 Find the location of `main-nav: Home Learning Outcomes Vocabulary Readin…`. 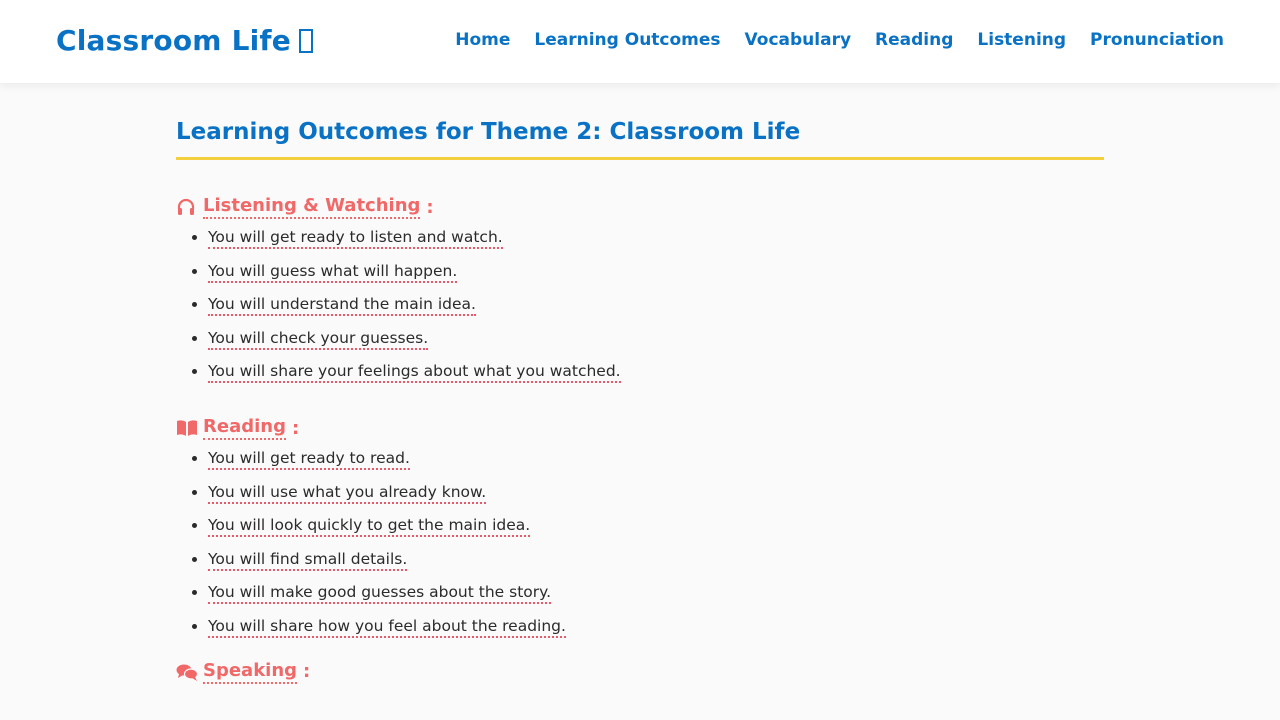

main-nav: Home Learning Outcomes Vocabulary Readin… is located at coordinates (839, 40).